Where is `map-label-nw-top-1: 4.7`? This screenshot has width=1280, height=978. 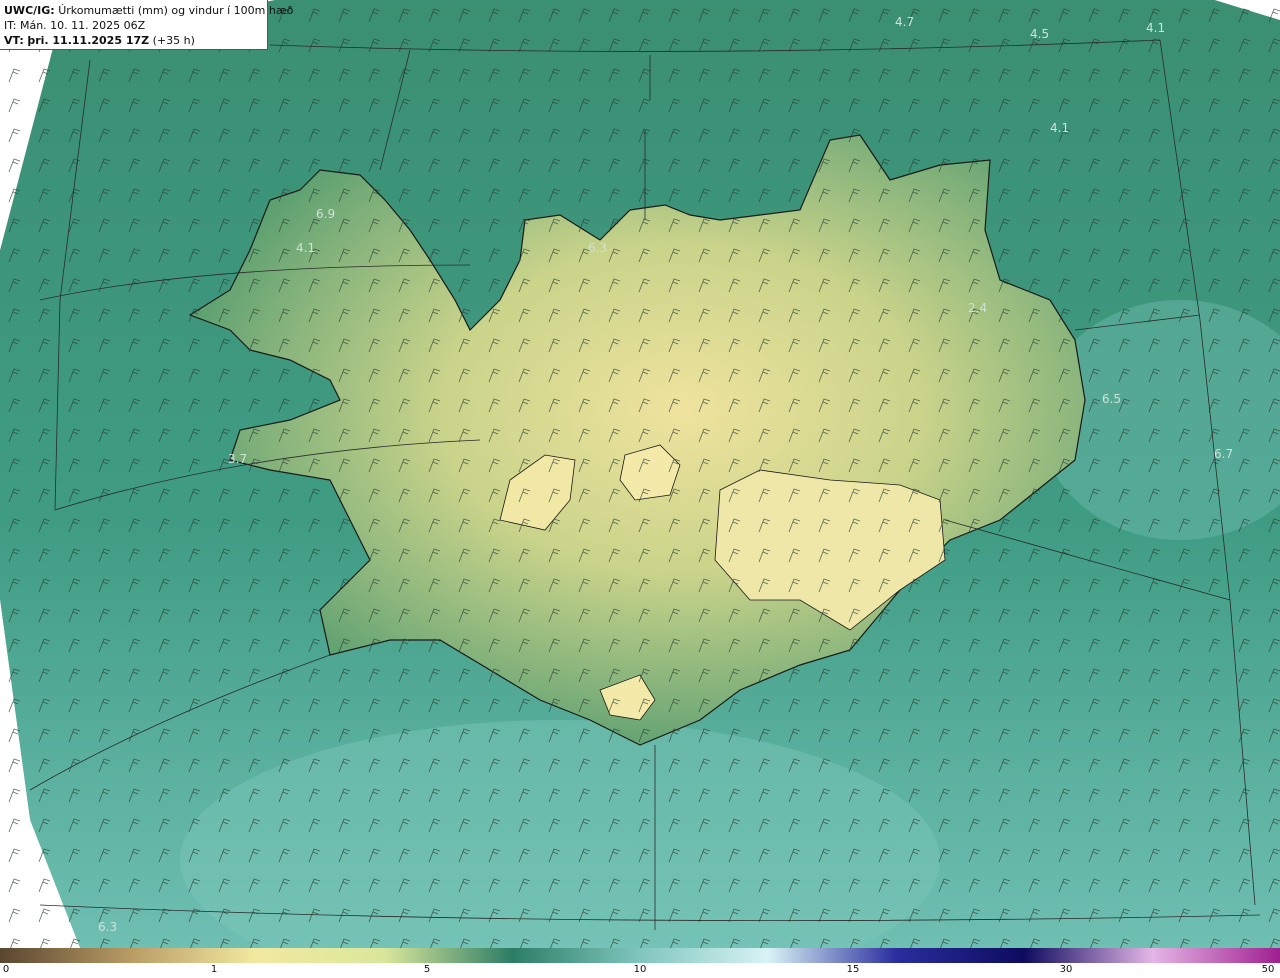 map-label-nw-top-1: 4.7 is located at coordinates (904, 22).